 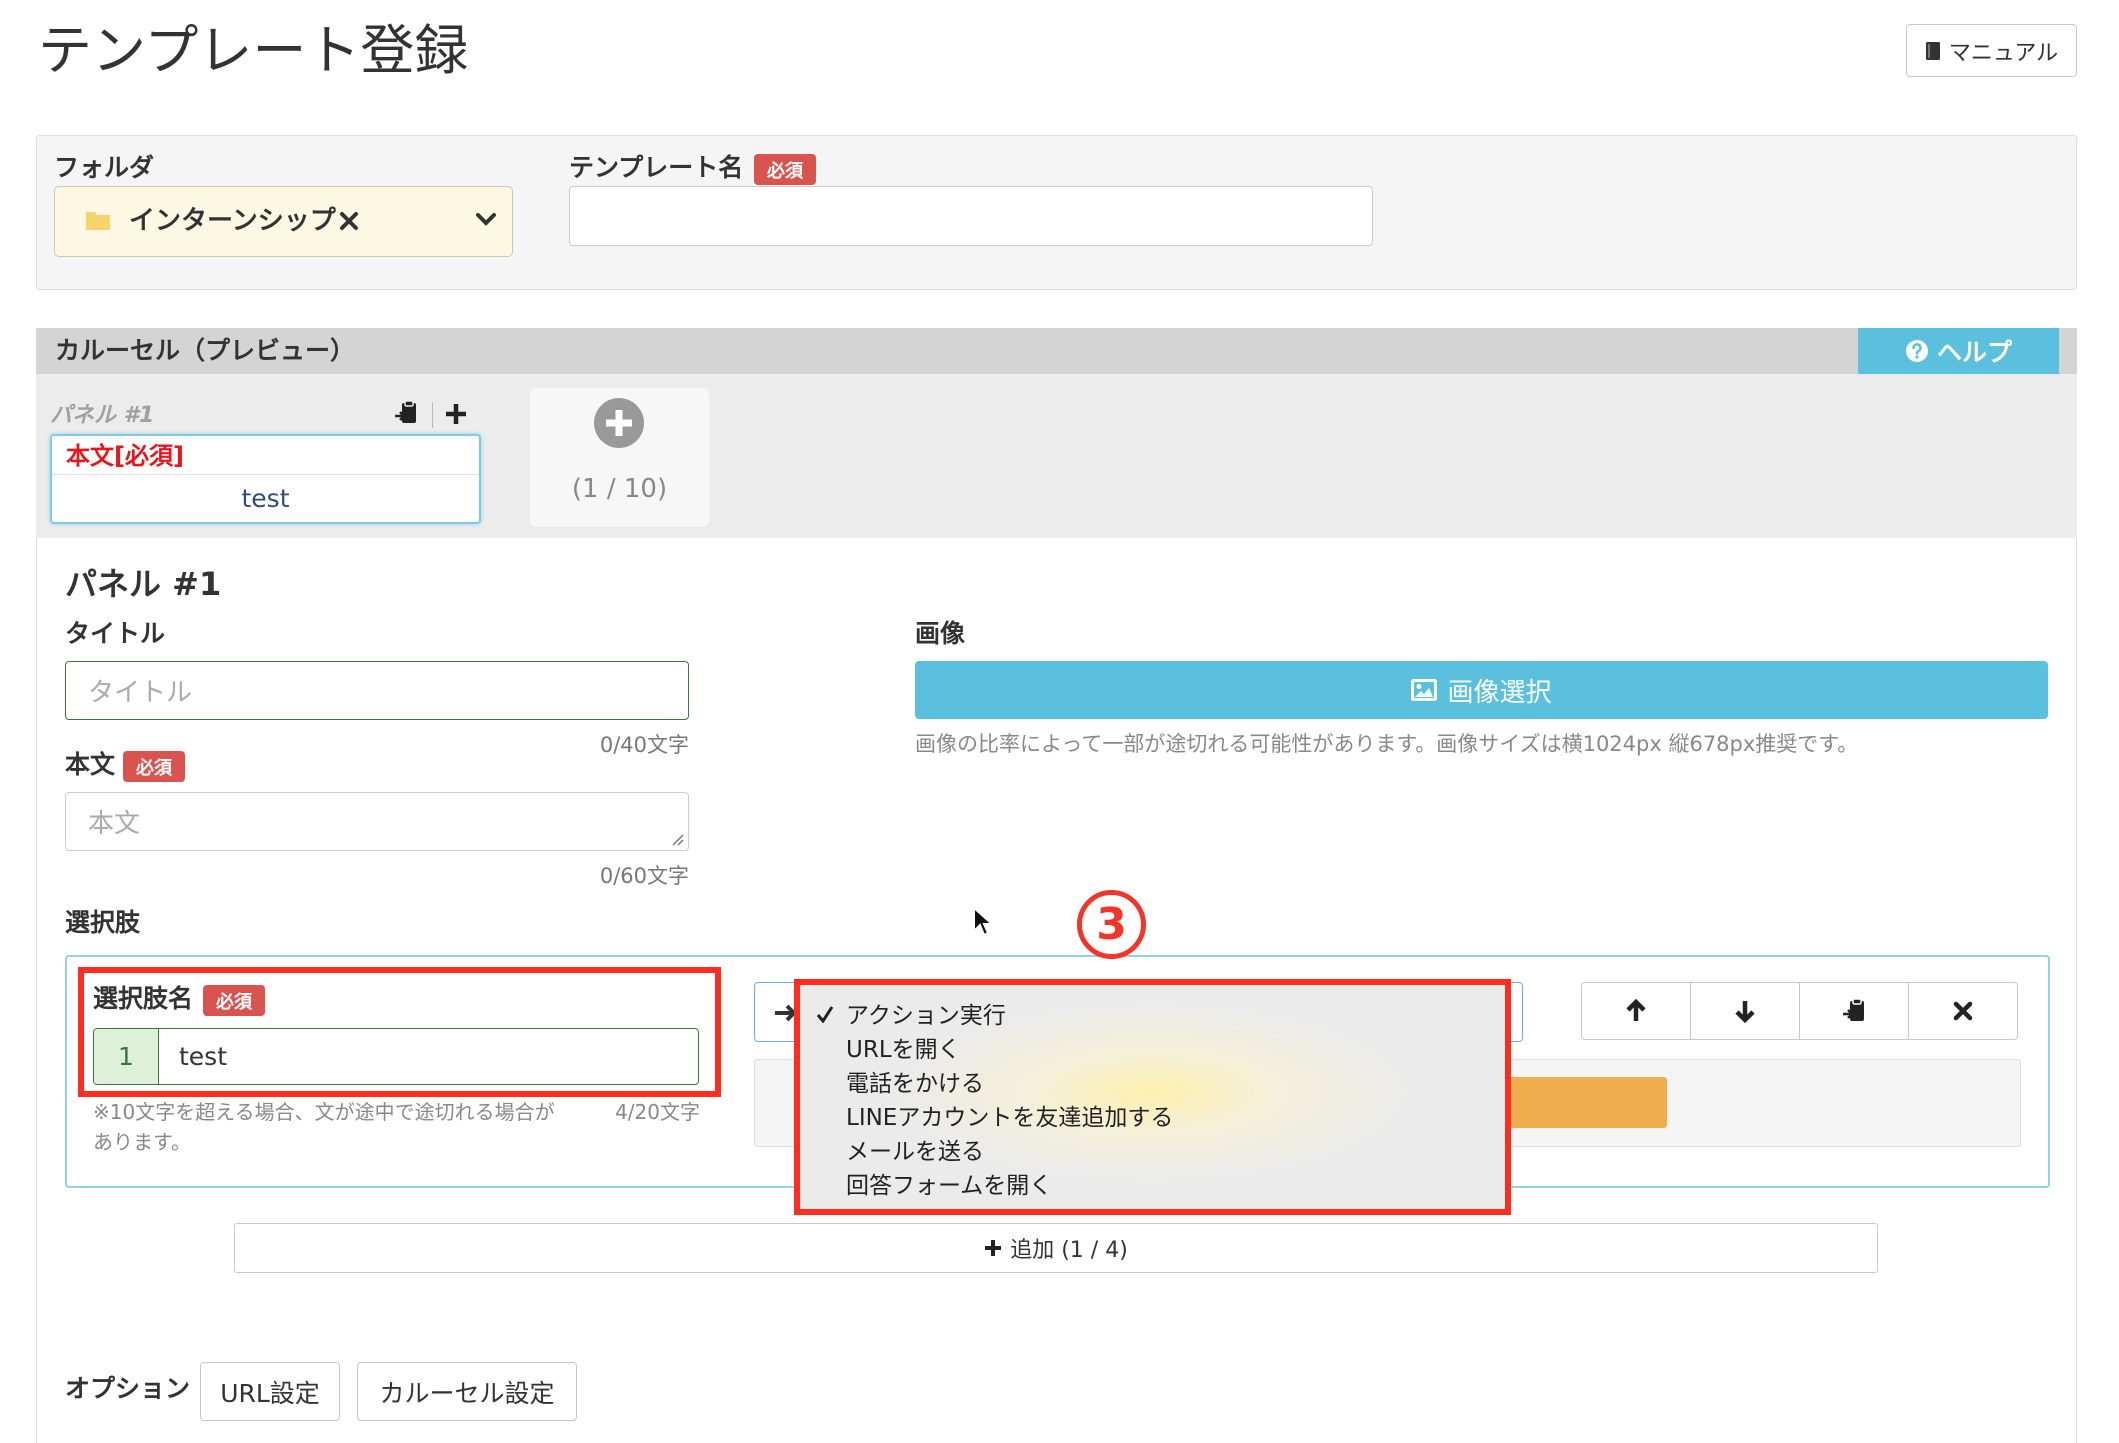 What do you see at coordinates (270, 1391) in the screenshot?
I see `url-settings-button: URL設定` at bounding box center [270, 1391].